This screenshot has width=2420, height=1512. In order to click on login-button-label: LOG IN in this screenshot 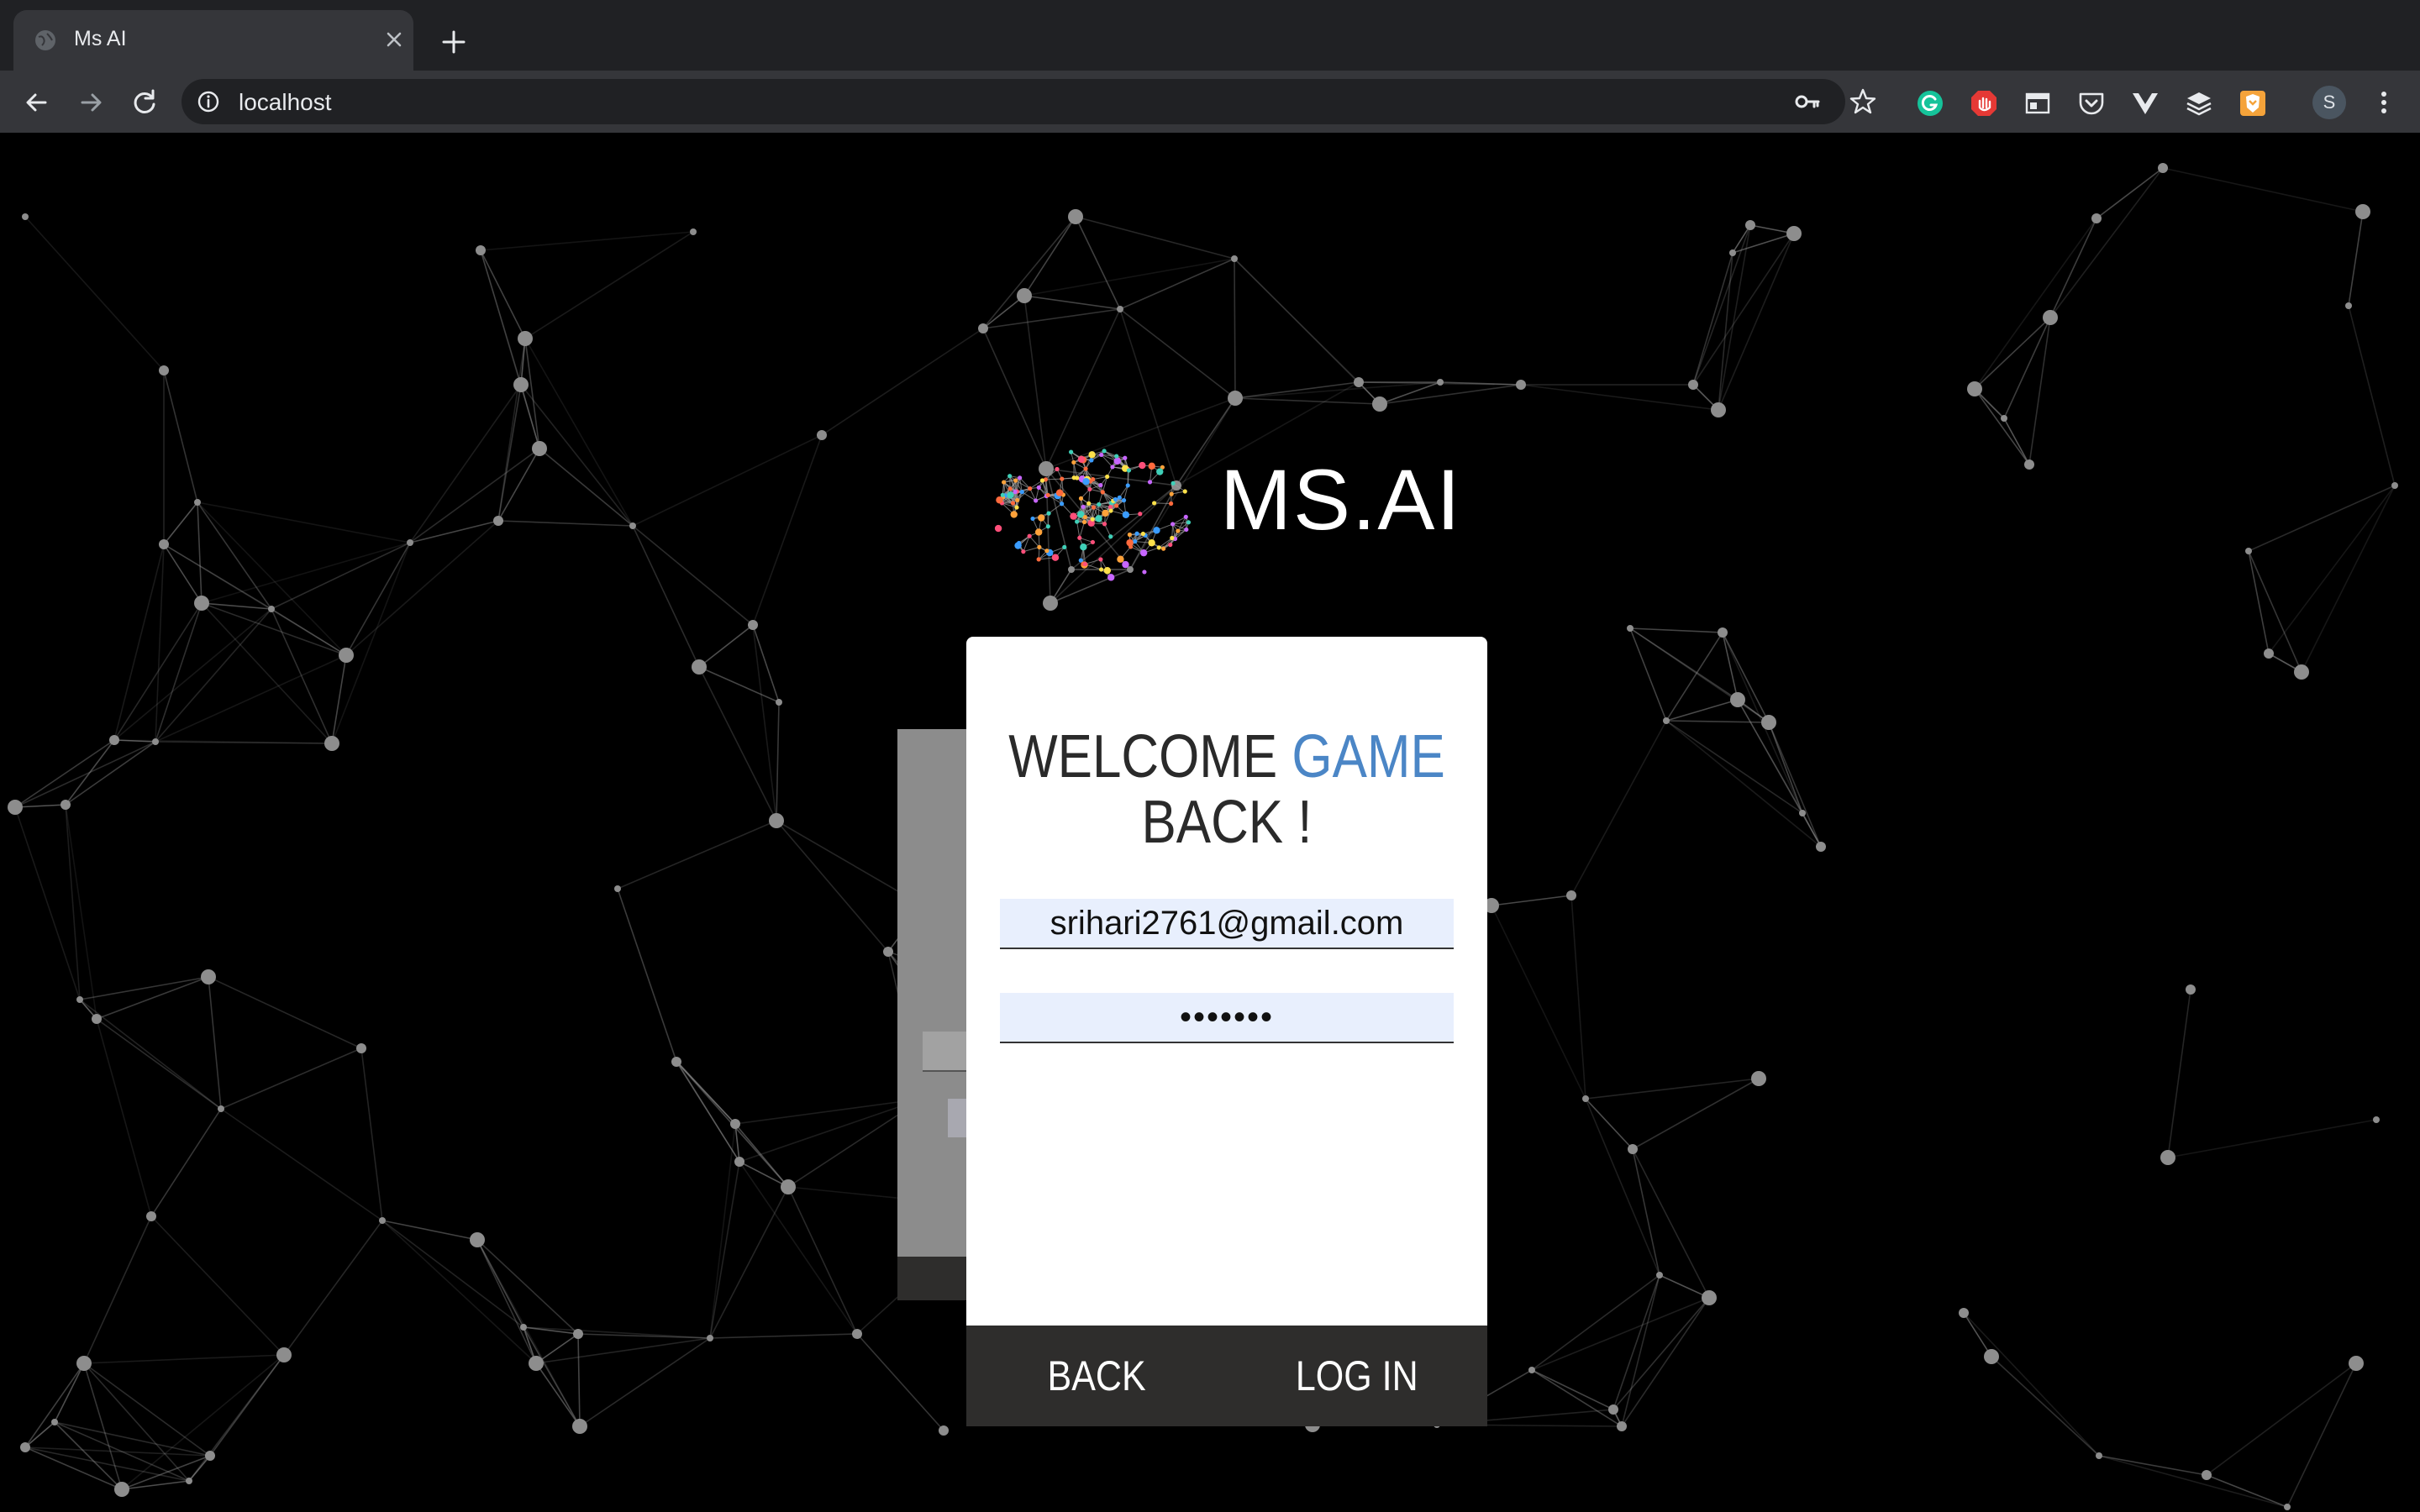, I will do `click(1357, 1375)`.